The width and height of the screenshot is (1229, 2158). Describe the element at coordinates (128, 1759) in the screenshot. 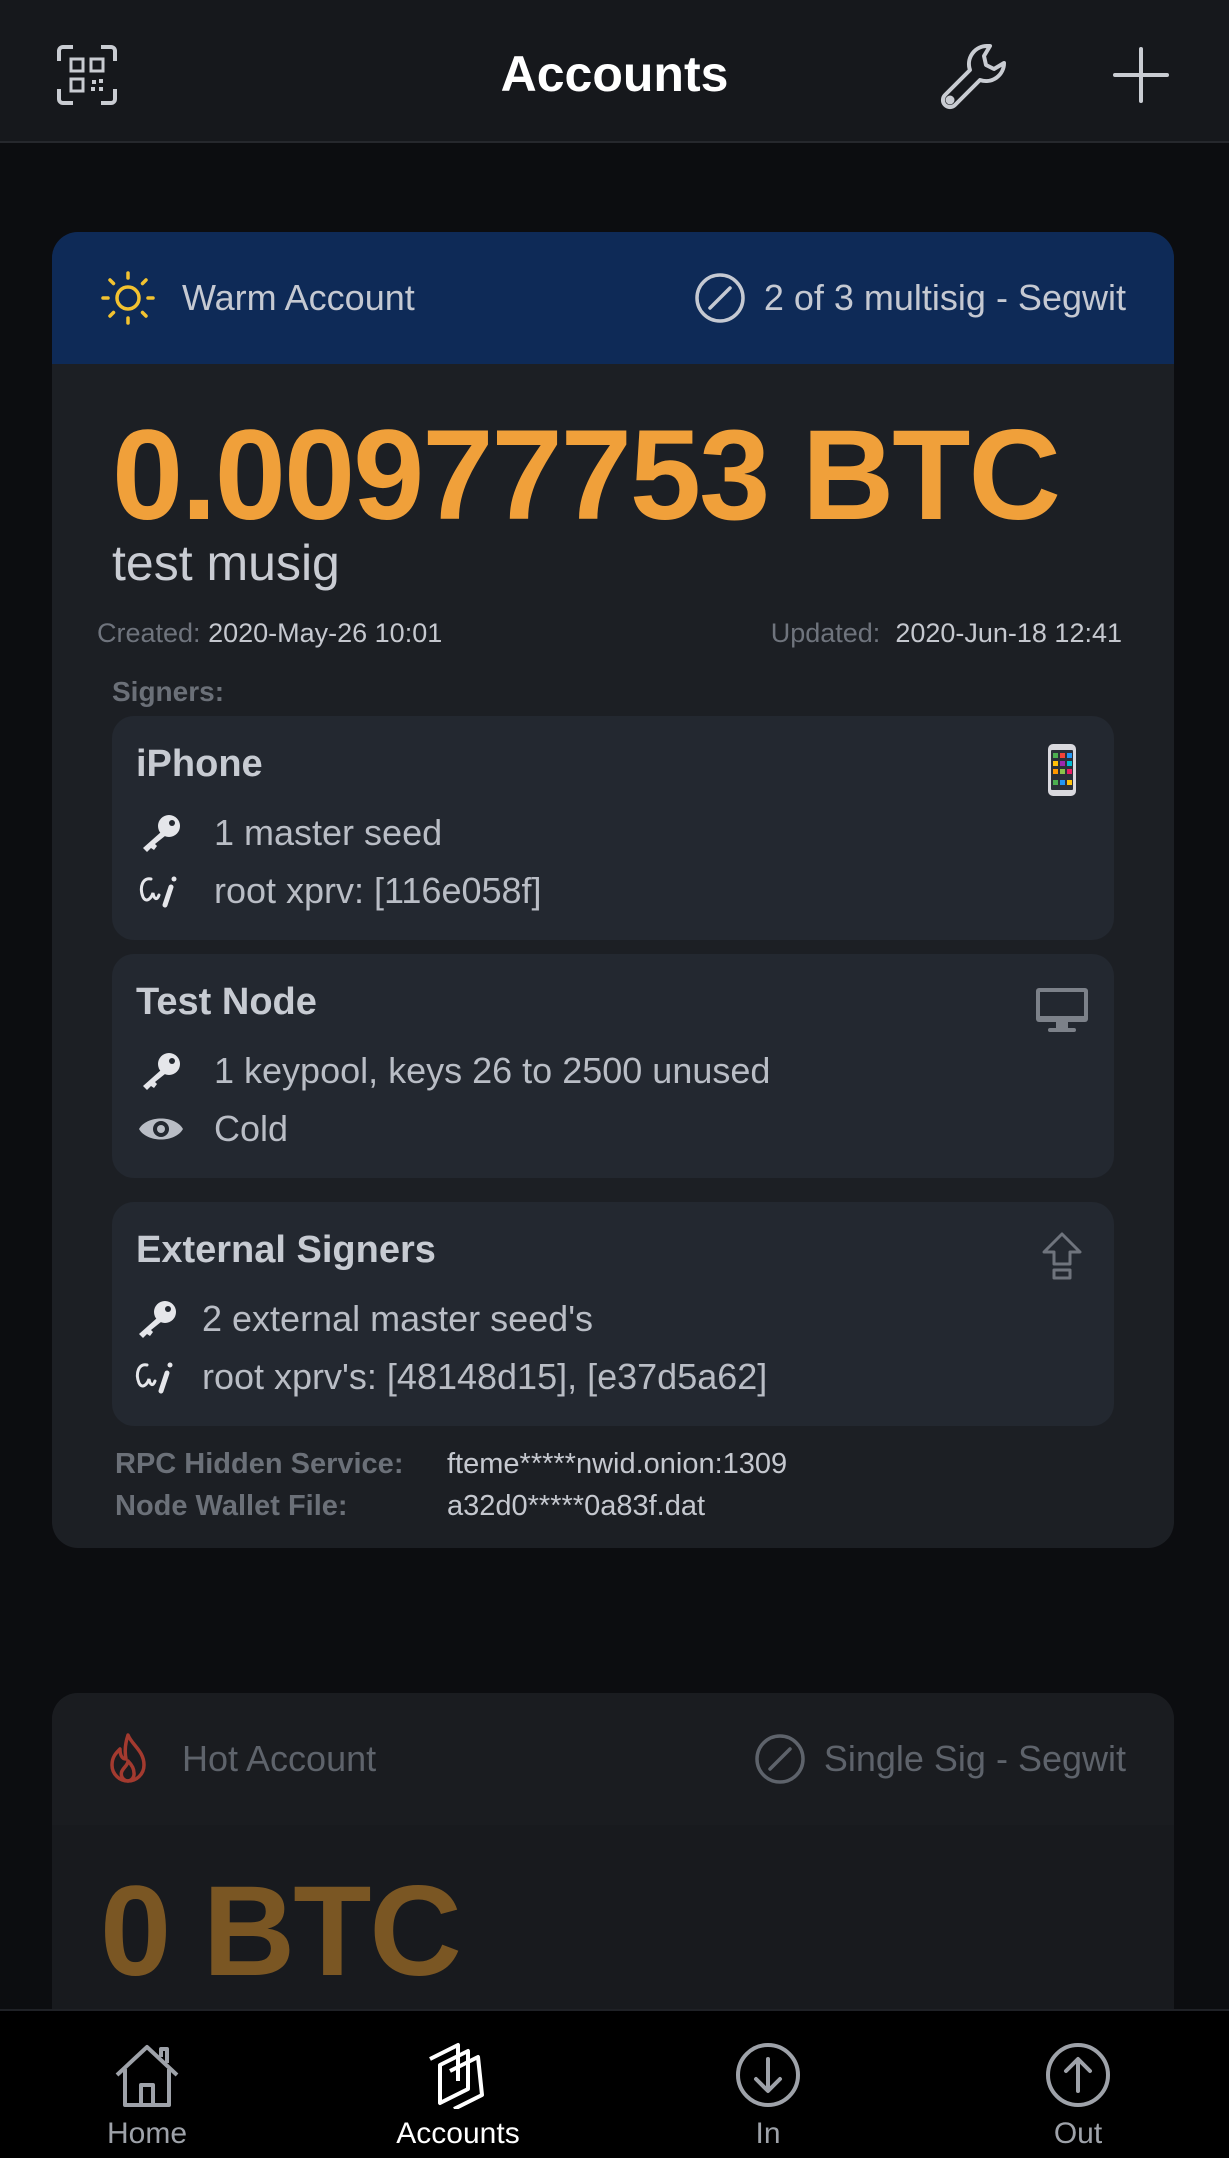

I see `flame-icon` at that location.